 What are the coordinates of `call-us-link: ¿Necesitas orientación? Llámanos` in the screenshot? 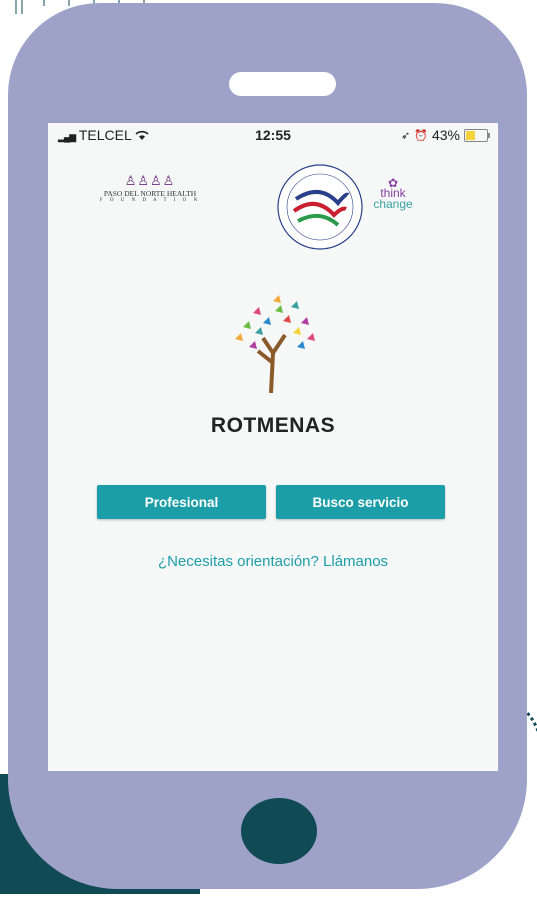 It's located at (273, 561).